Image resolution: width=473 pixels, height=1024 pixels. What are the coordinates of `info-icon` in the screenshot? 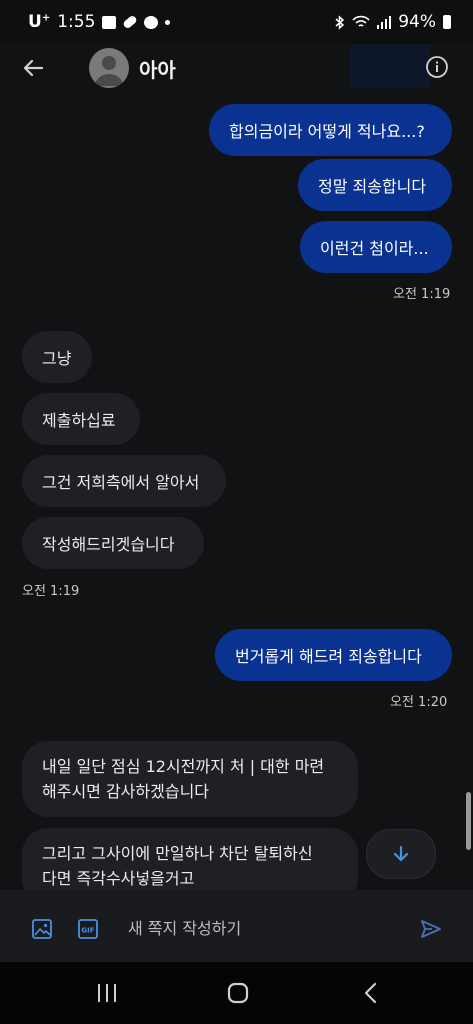 It's located at (437, 67).